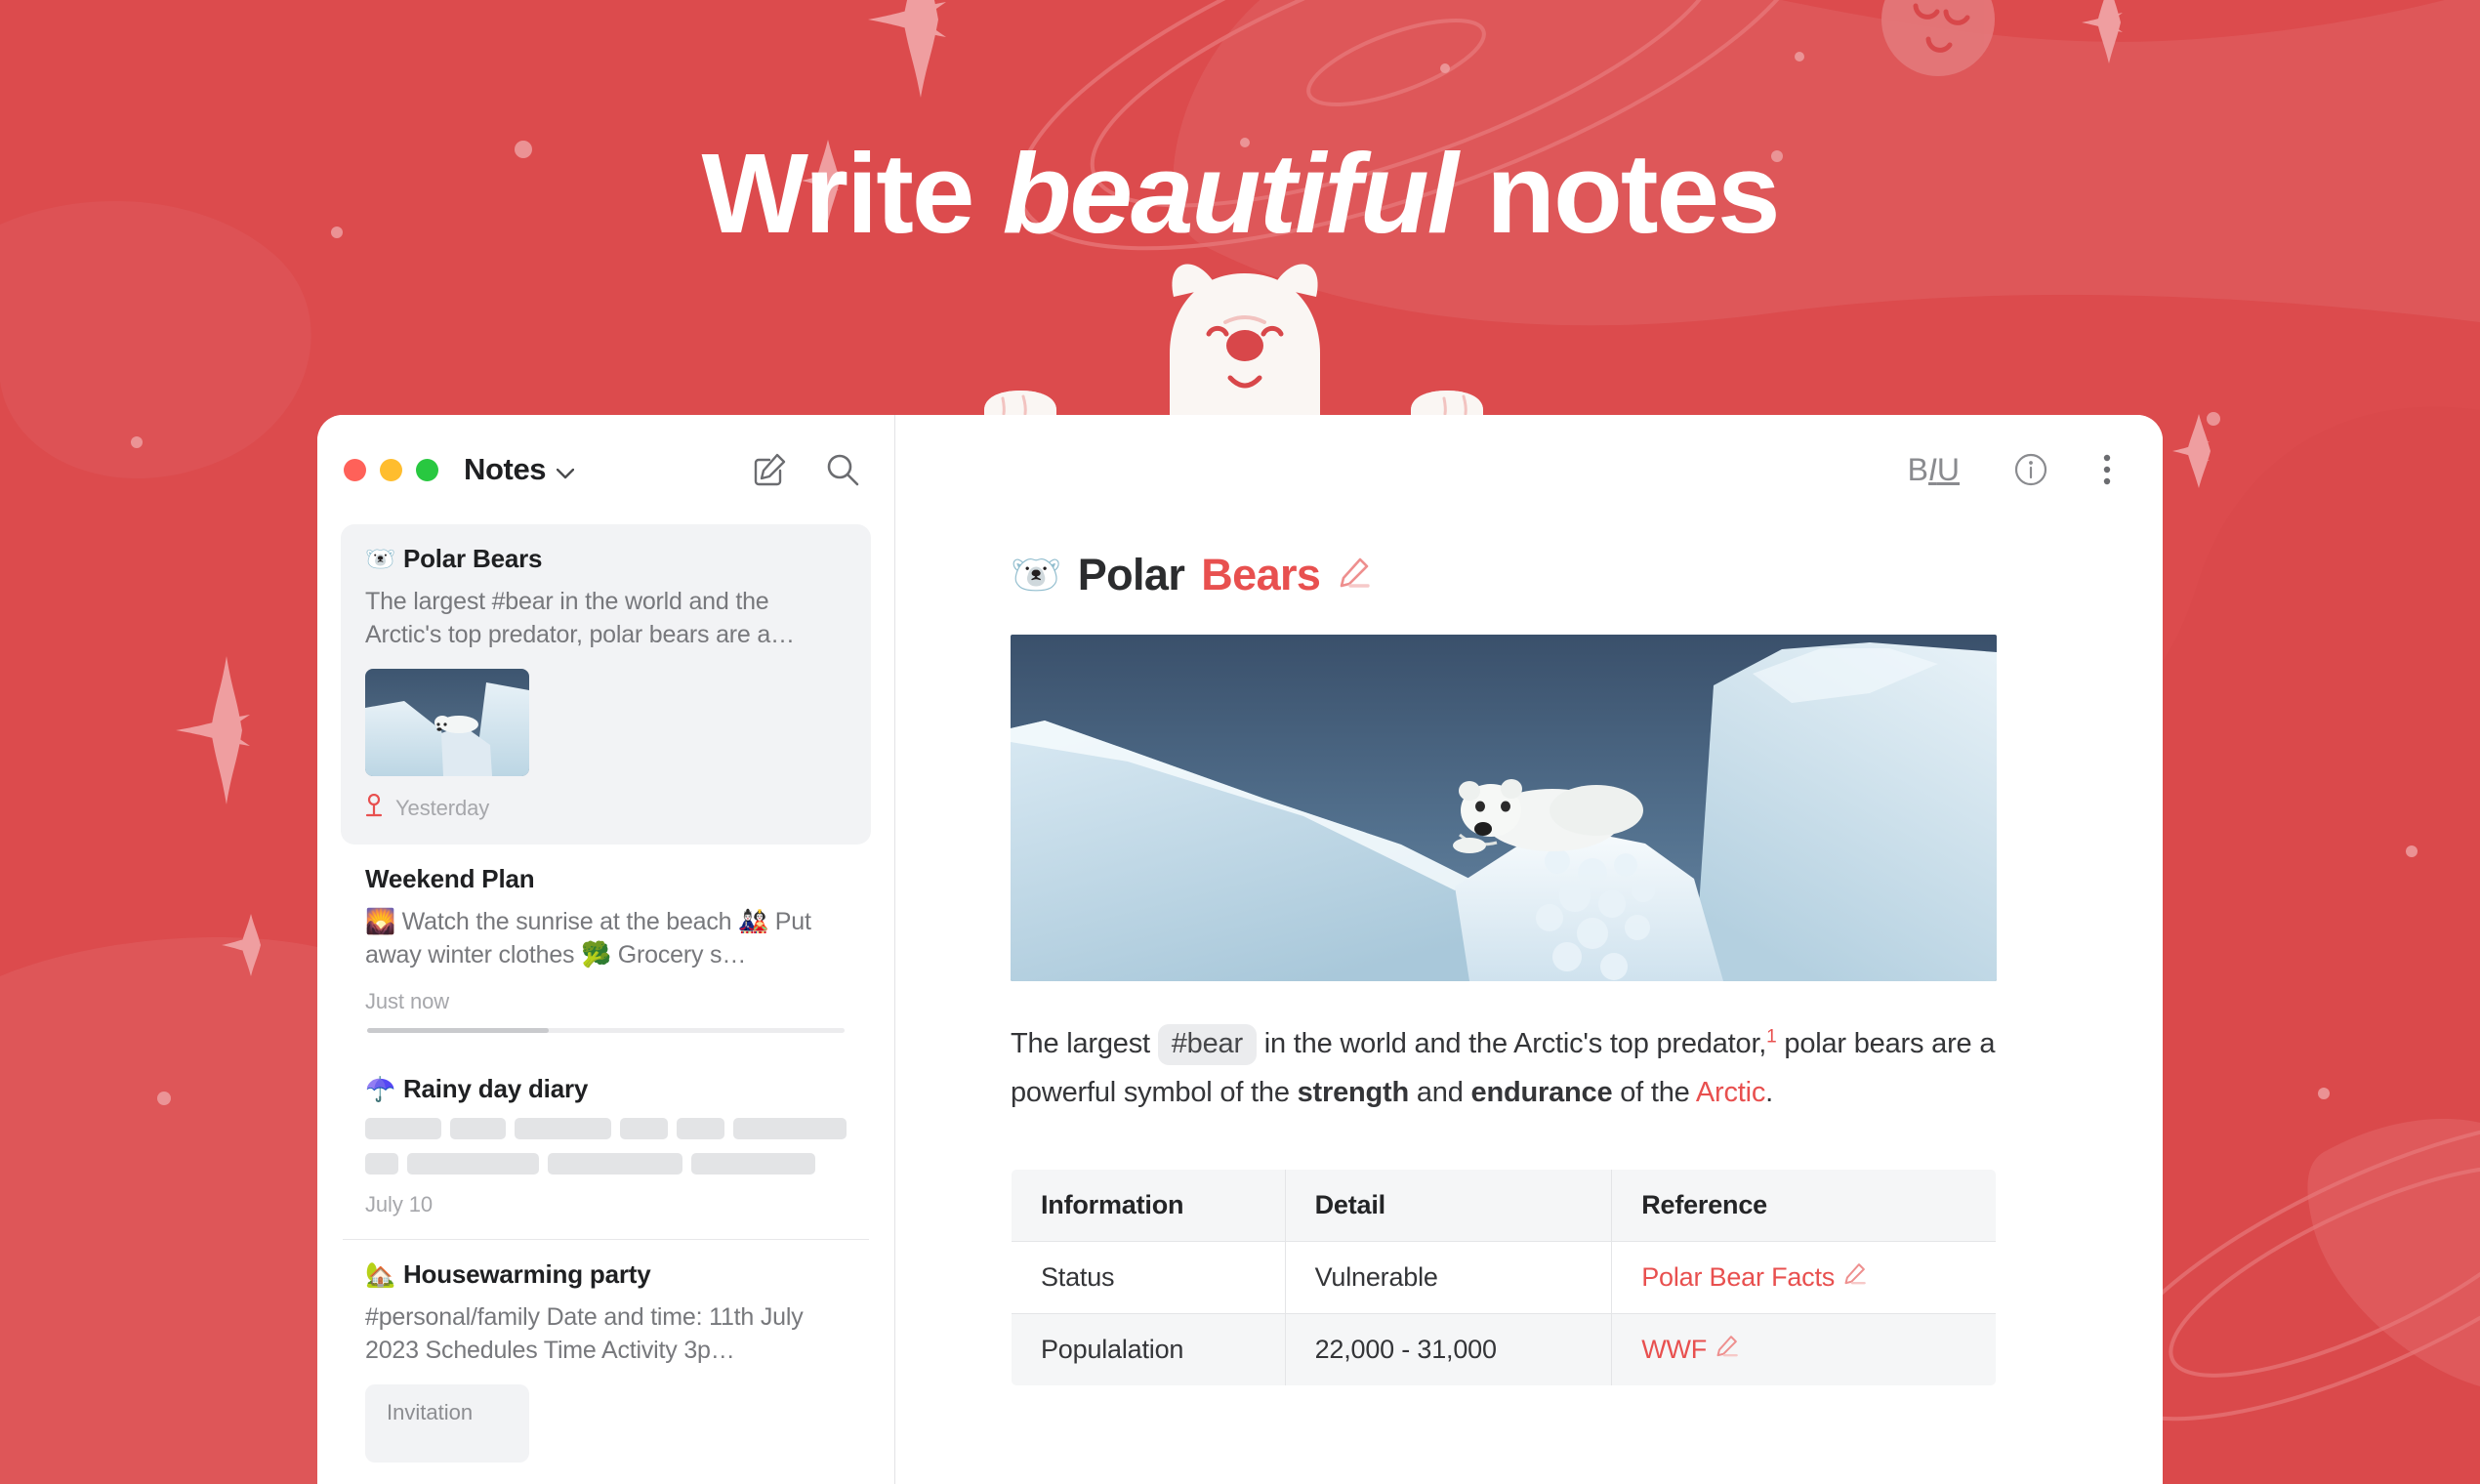 The width and height of the screenshot is (2480, 1484). Describe the element at coordinates (447, 723) in the screenshot. I see `note-thumbnail` at that location.